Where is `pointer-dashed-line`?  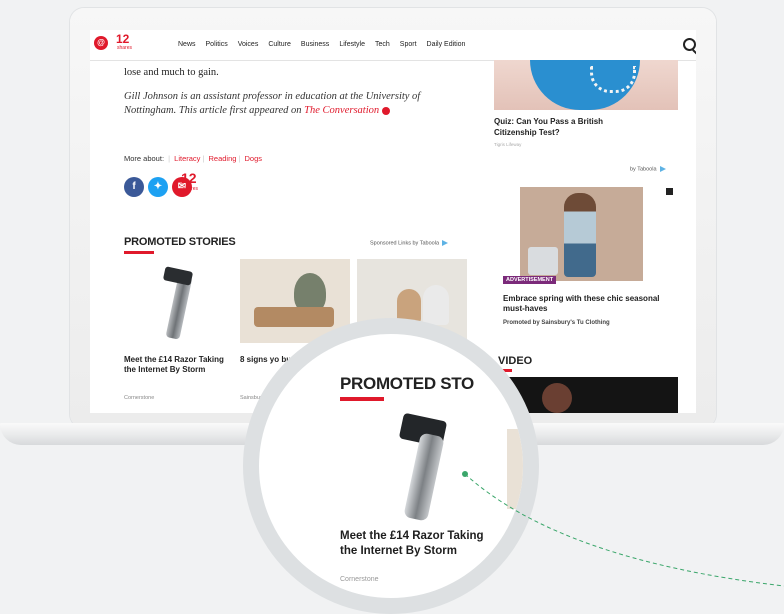 pointer-dashed-line is located at coordinates (624, 530).